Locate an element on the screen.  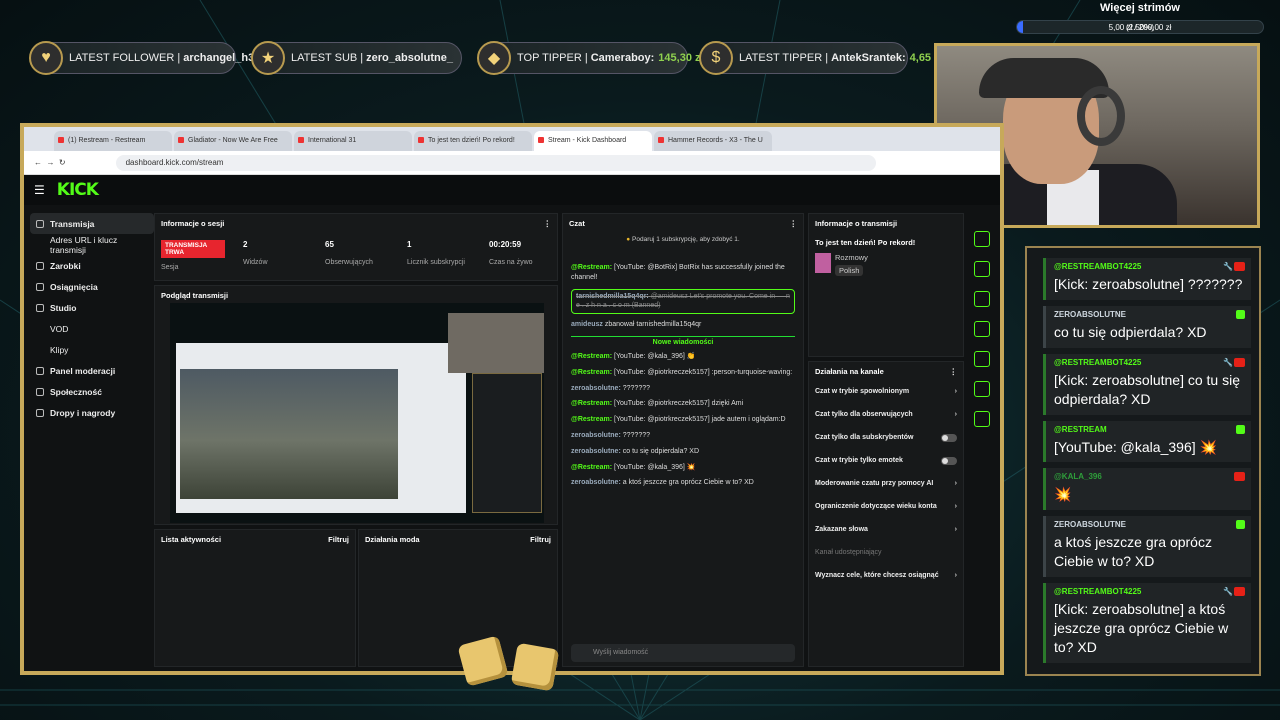
panel-header: Informacje o sesji ⋮ is located at coordinates (356, 223).